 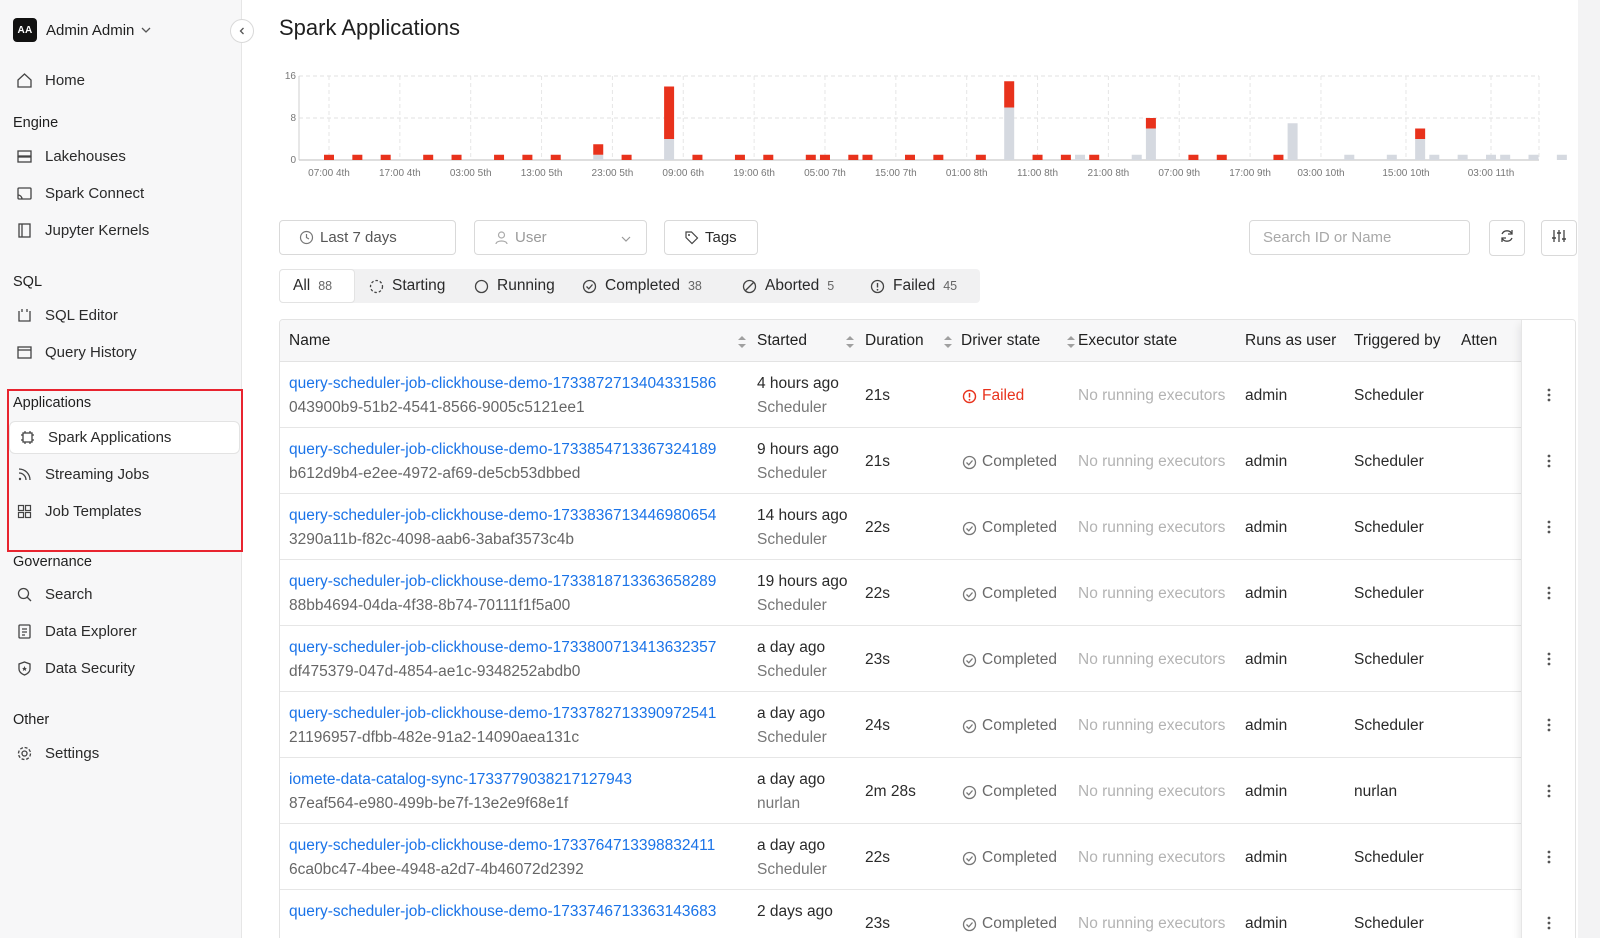 I want to click on tab-aborted: Aborted 5, so click(x=787, y=286).